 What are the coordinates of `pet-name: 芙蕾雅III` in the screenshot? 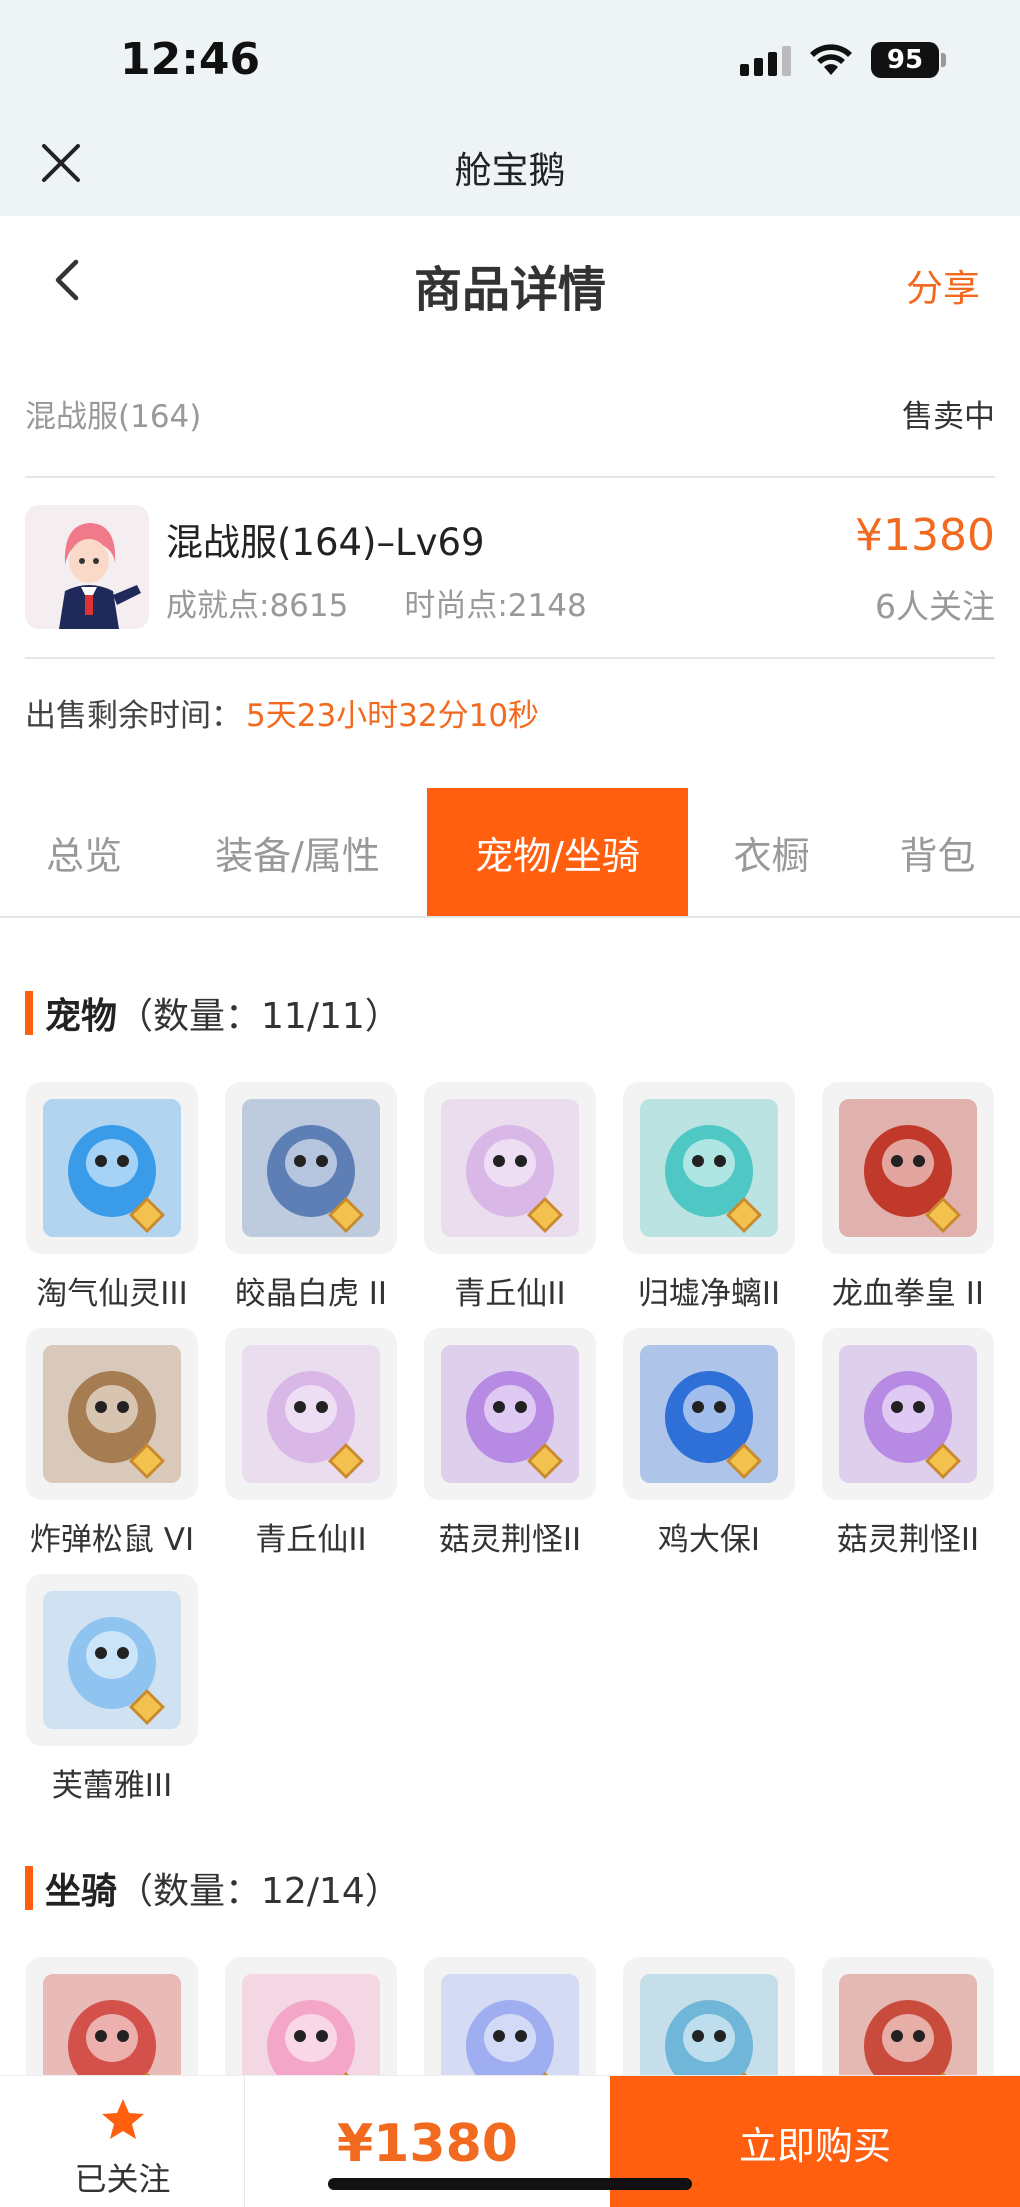 It's located at (112, 1786).